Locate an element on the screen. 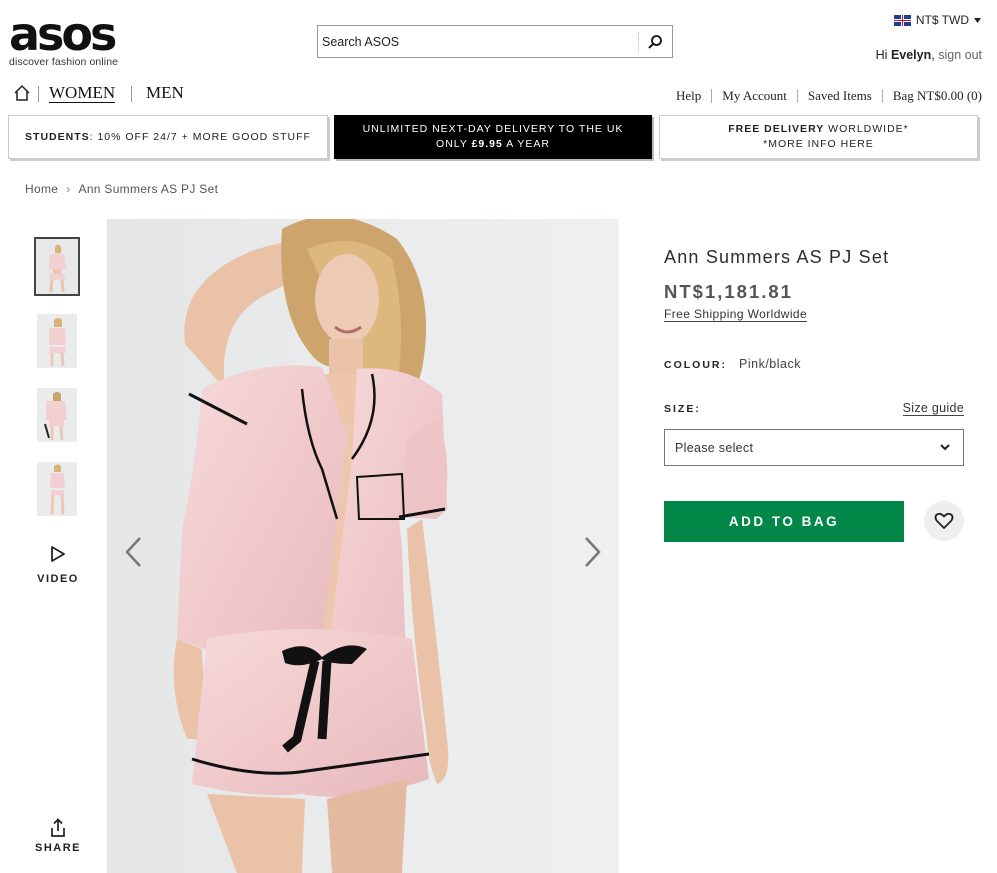 The image size is (997, 873). colour-row: COLOUR: Pink/black is located at coordinates (732, 364).